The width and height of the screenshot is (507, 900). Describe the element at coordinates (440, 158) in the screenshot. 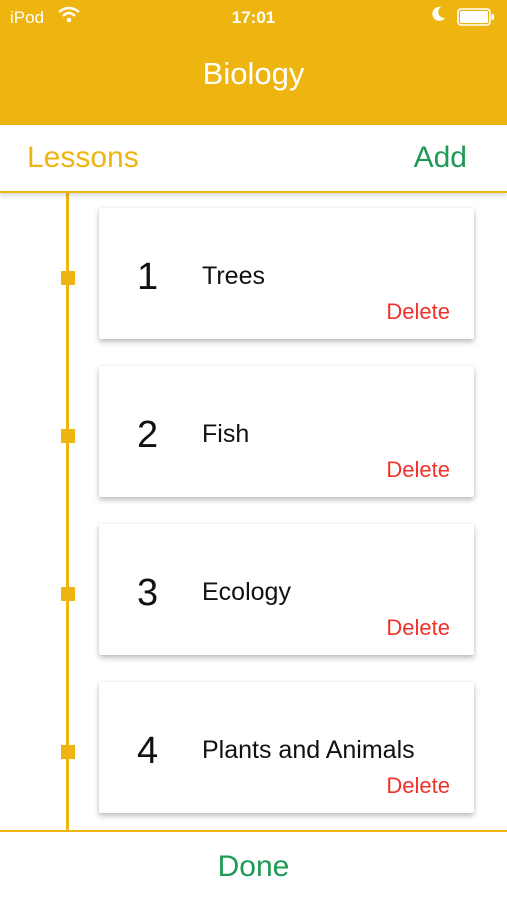

I see `add-lesson-button: Add` at that location.